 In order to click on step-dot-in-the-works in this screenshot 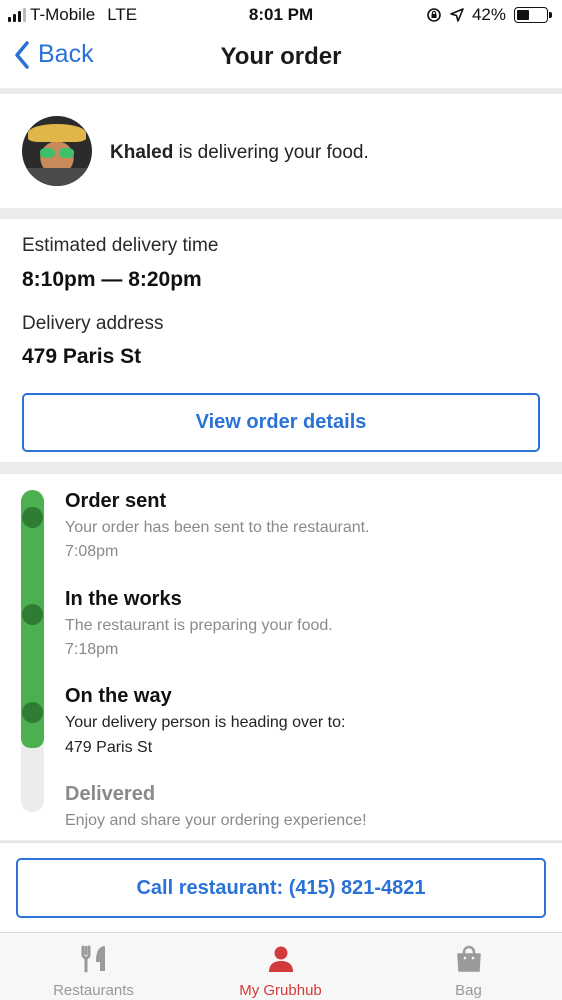, I will do `click(32, 614)`.